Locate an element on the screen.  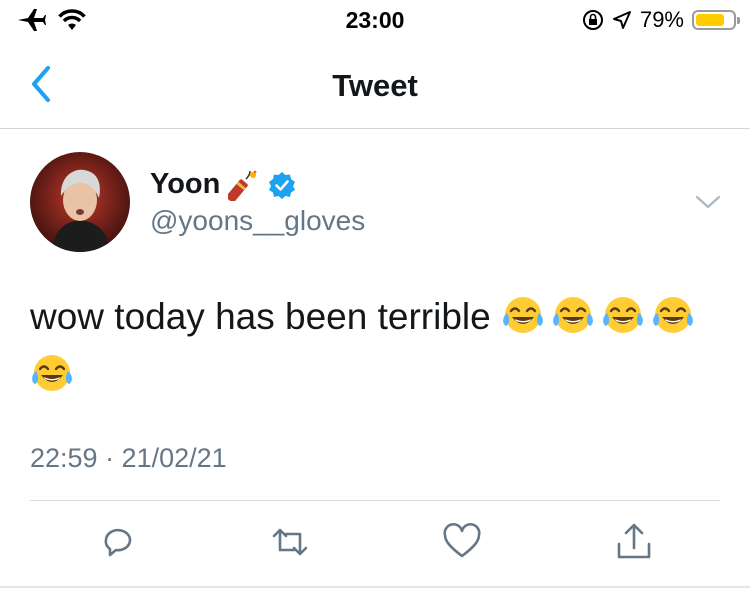
share-button is located at coordinates (634, 542).